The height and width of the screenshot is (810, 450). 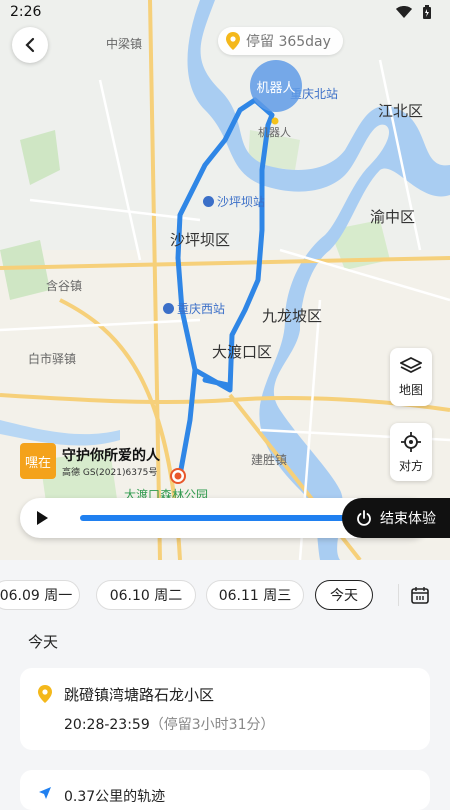 What do you see at coordinates (212, 725) in the screenshot?
I see `stay-duration: （停留3小时31分）` at bounding box center [212, 725].